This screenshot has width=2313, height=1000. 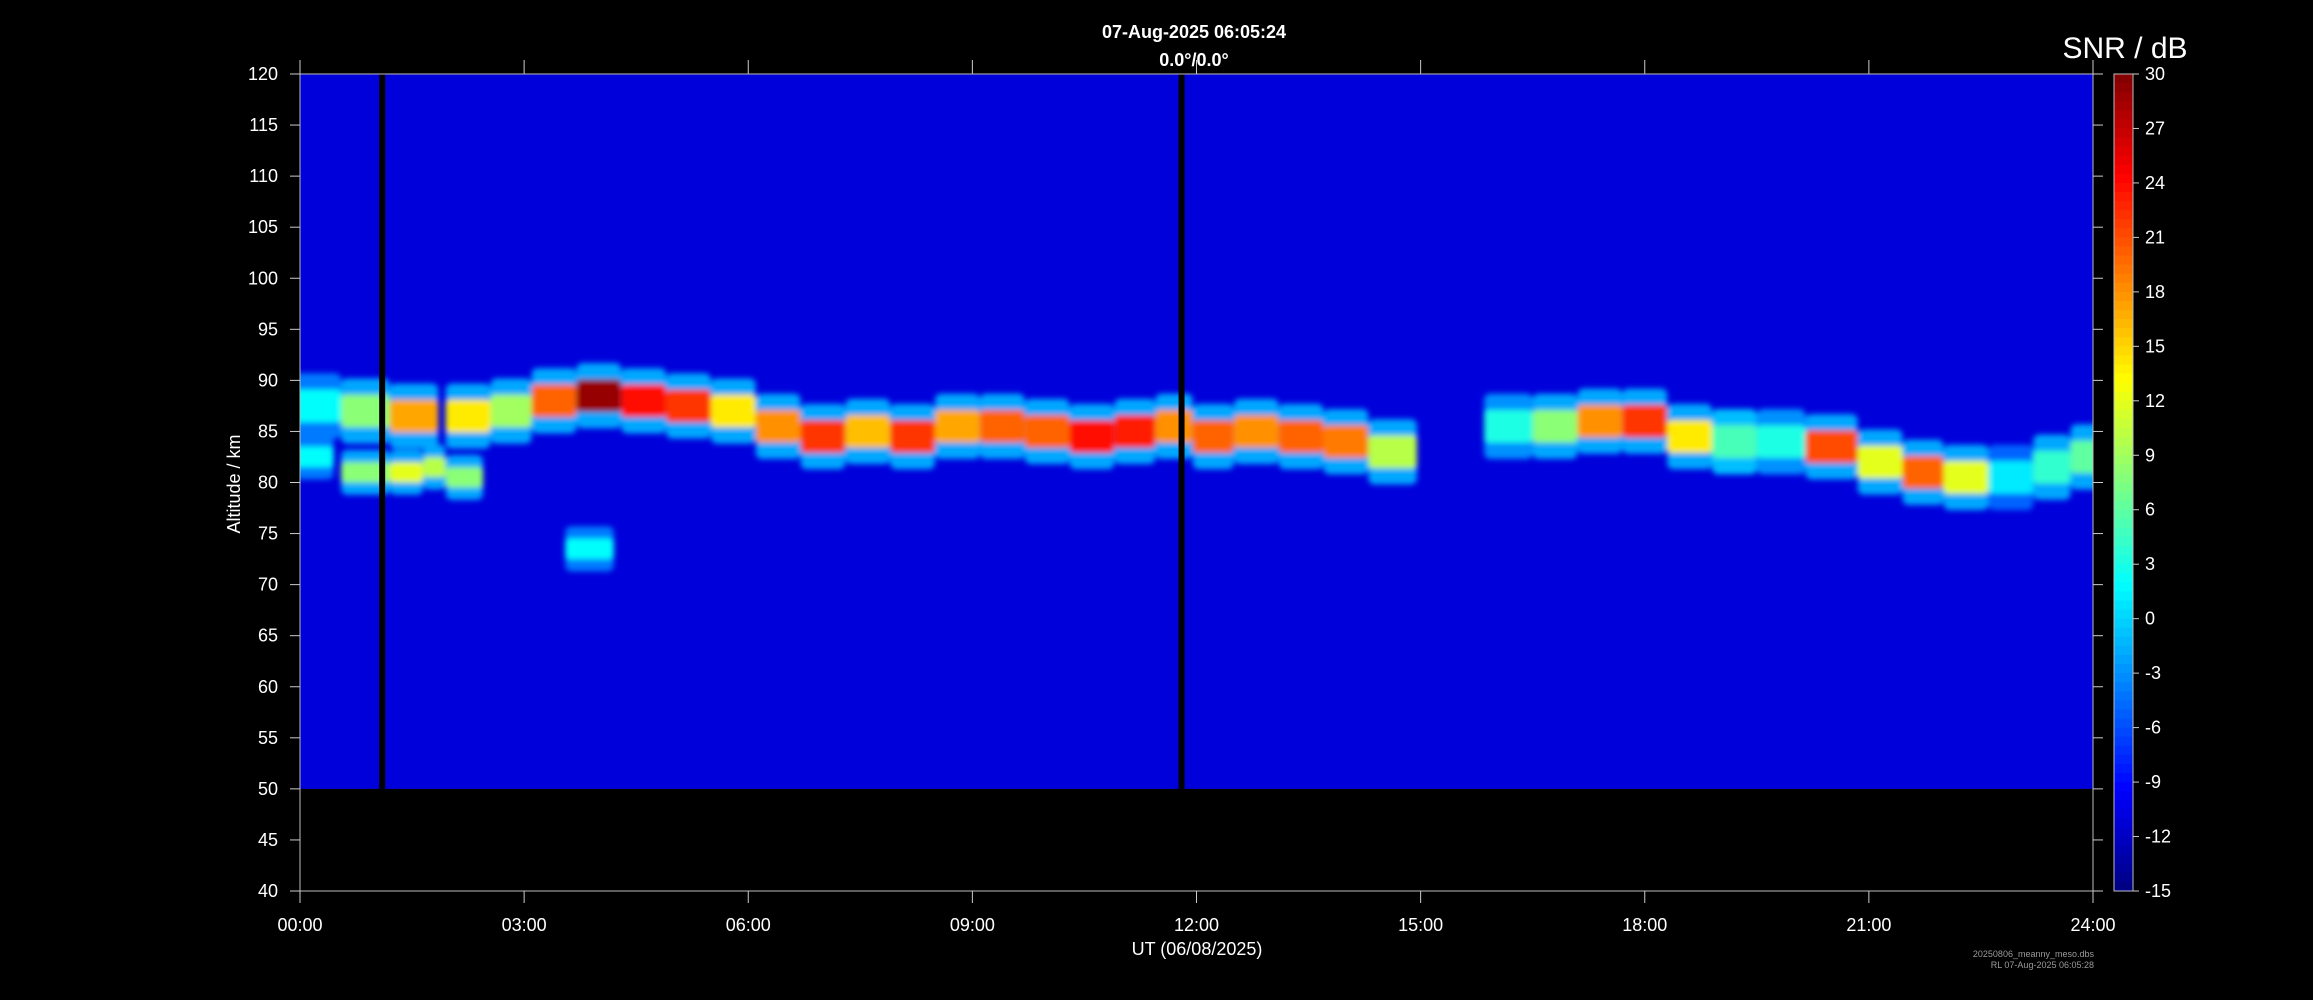 I want to click on y-tick-label: 120, so click(x=263, y=74).